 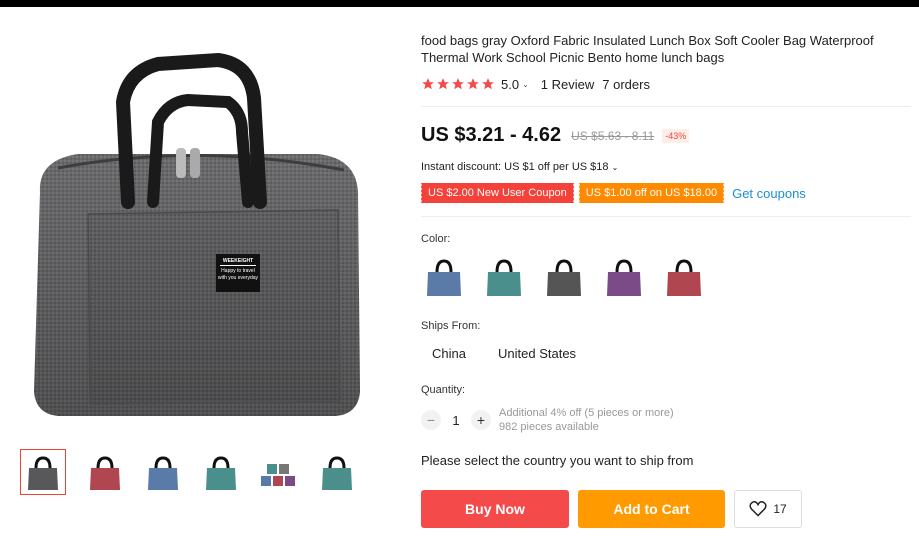 I want to click on star-rating, so click(x=458, y=84).